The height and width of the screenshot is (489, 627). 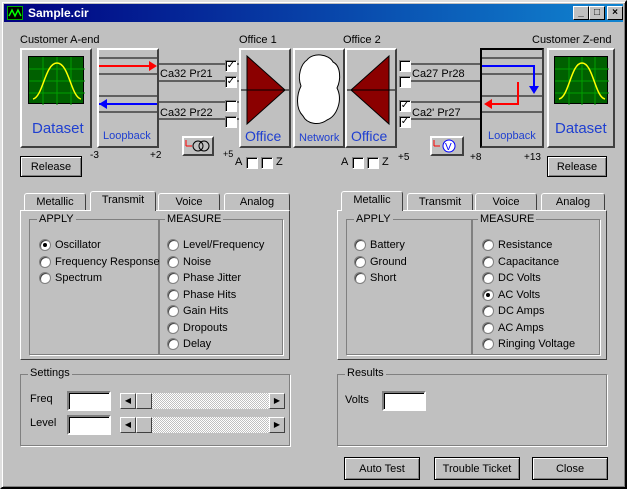 What do you see at coordinates (519, 278) in the screenshot?
I see `label-dc-volts: DC Volts` at bounding box center [519, 278].